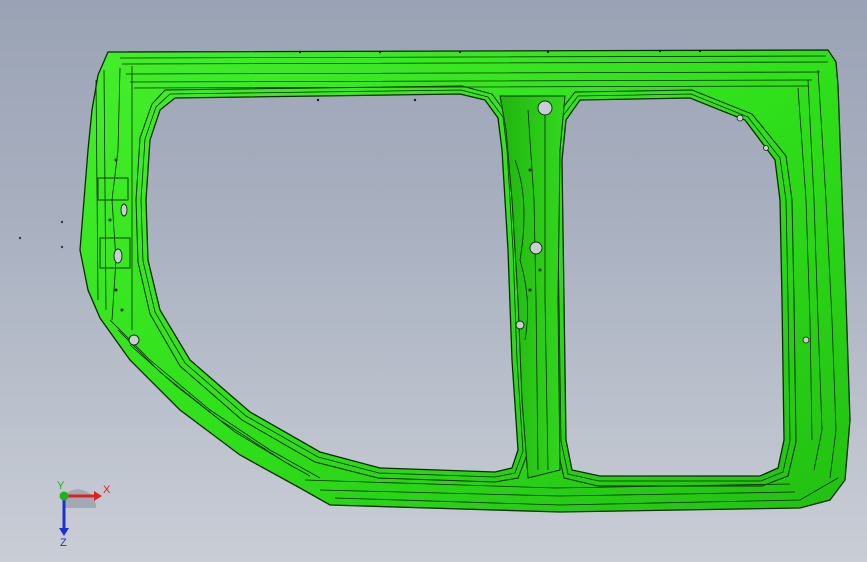 The image size is (867, 562). What do you see at coordinates (134, 340) in the screenshot?
I see `front-hole` at bounding box center [134, 340].